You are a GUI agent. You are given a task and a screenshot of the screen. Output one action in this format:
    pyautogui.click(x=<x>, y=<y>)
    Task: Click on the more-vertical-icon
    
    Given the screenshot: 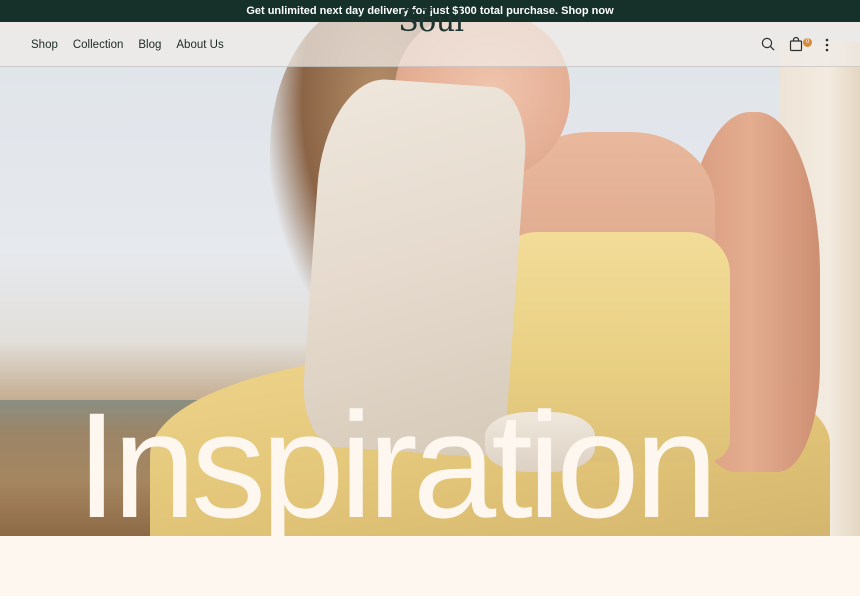 What is the action you would take?
    pyautogui.click(x=827, y=45)
    